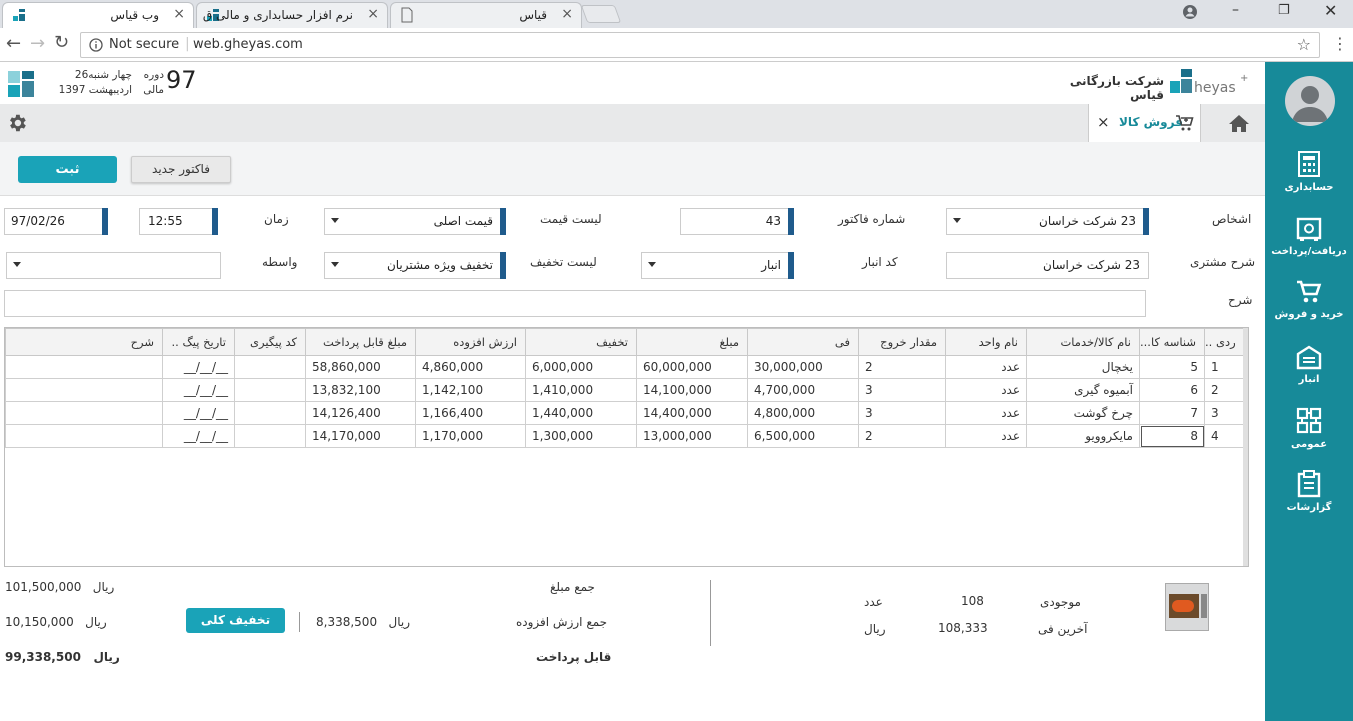 The width and height of the screenshot is (1353, 721). I want to click on table-cell: 7, so click(1172, 413).